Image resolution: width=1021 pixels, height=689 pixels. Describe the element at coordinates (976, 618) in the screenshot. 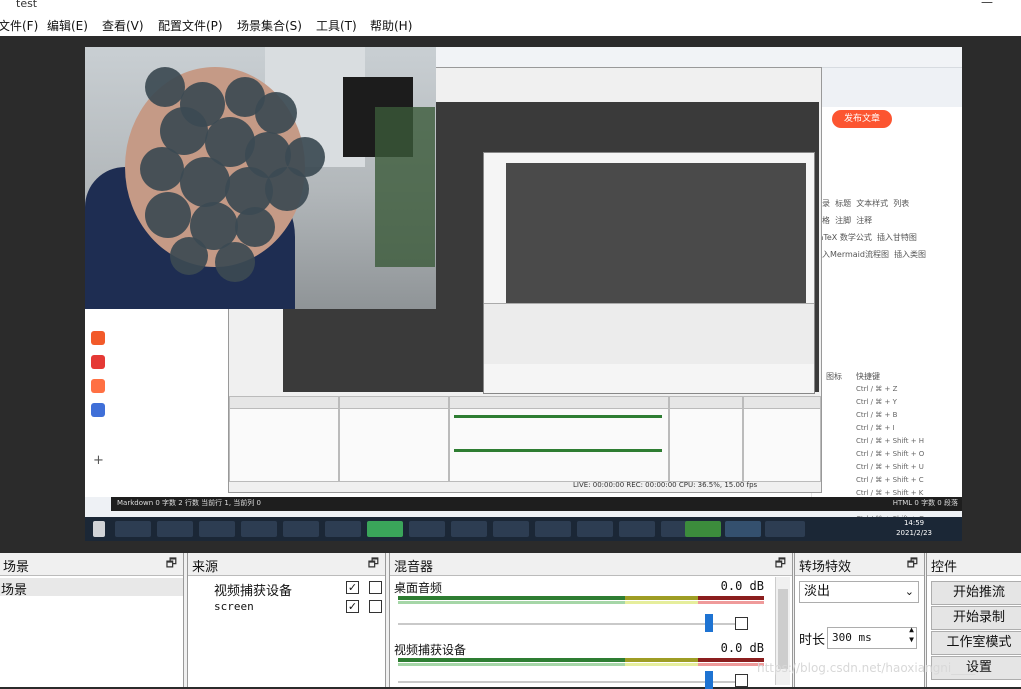

I see `start-recording-button: 开始录制` at that location.